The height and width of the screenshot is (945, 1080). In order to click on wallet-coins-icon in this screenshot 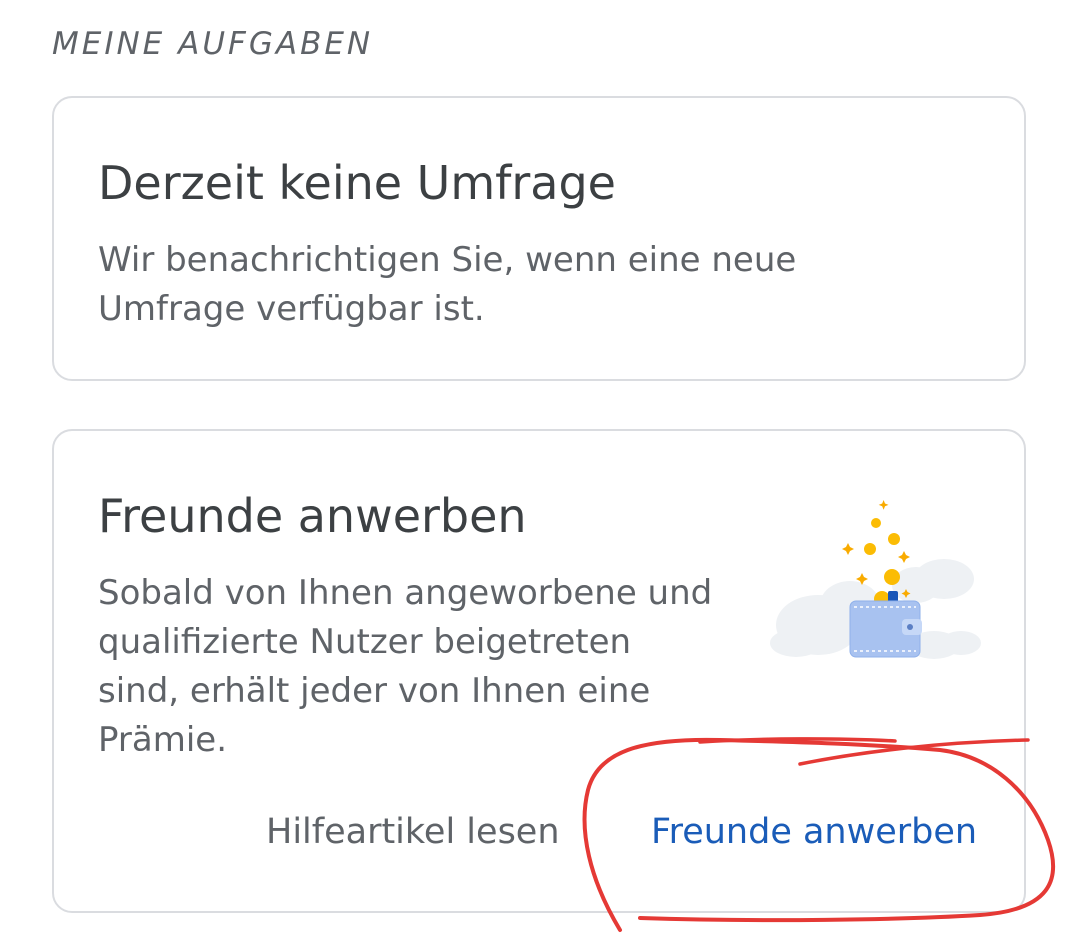, I will do `click(876, 583)`.